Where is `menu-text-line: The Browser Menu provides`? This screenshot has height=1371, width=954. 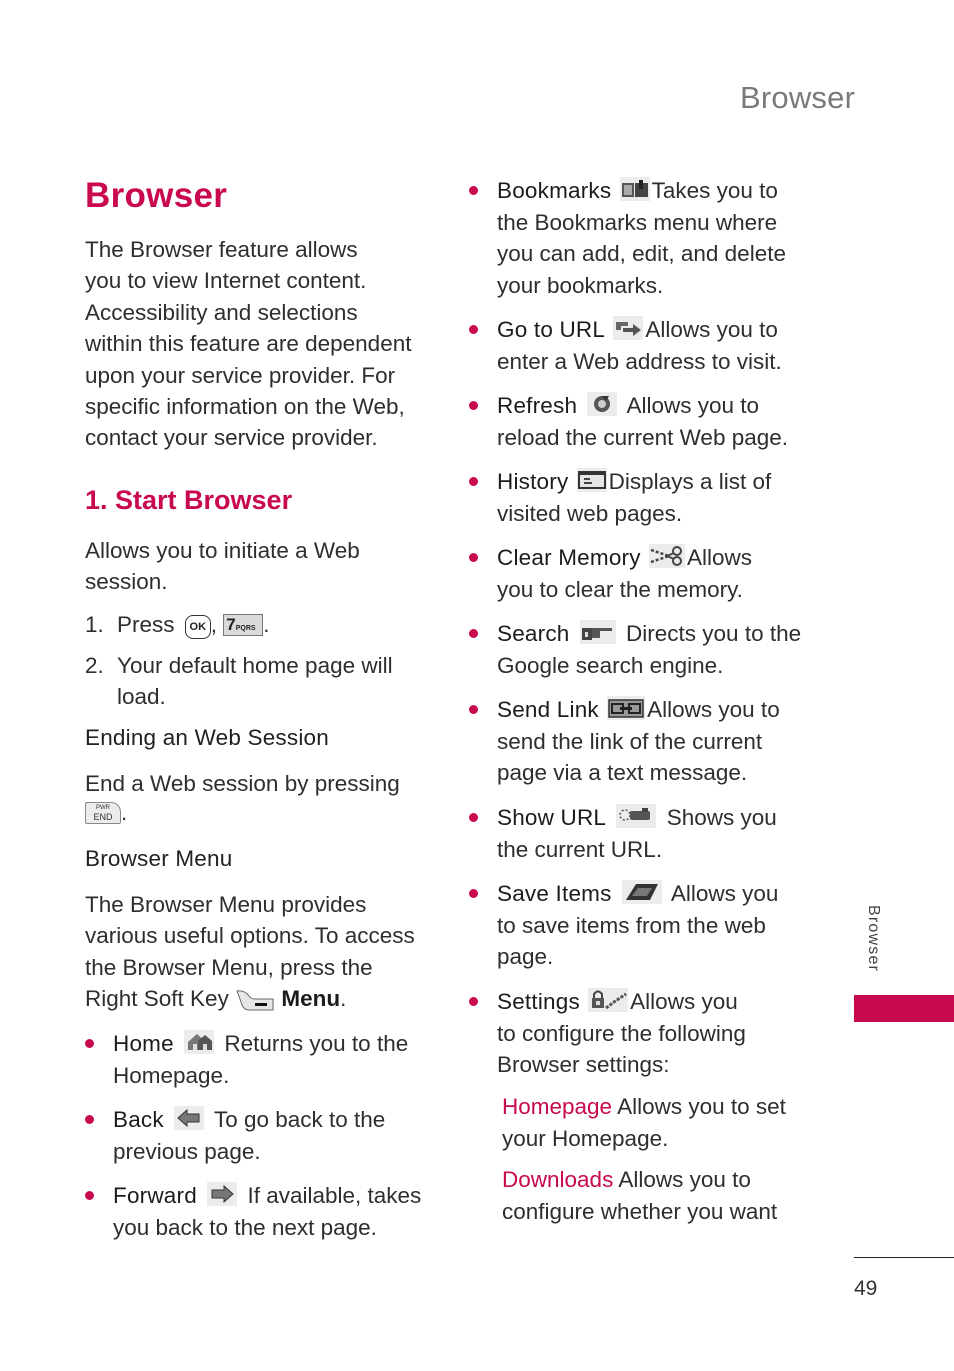
menu-text-line: The Browser Menu provides is located at coordinates (226, 904).